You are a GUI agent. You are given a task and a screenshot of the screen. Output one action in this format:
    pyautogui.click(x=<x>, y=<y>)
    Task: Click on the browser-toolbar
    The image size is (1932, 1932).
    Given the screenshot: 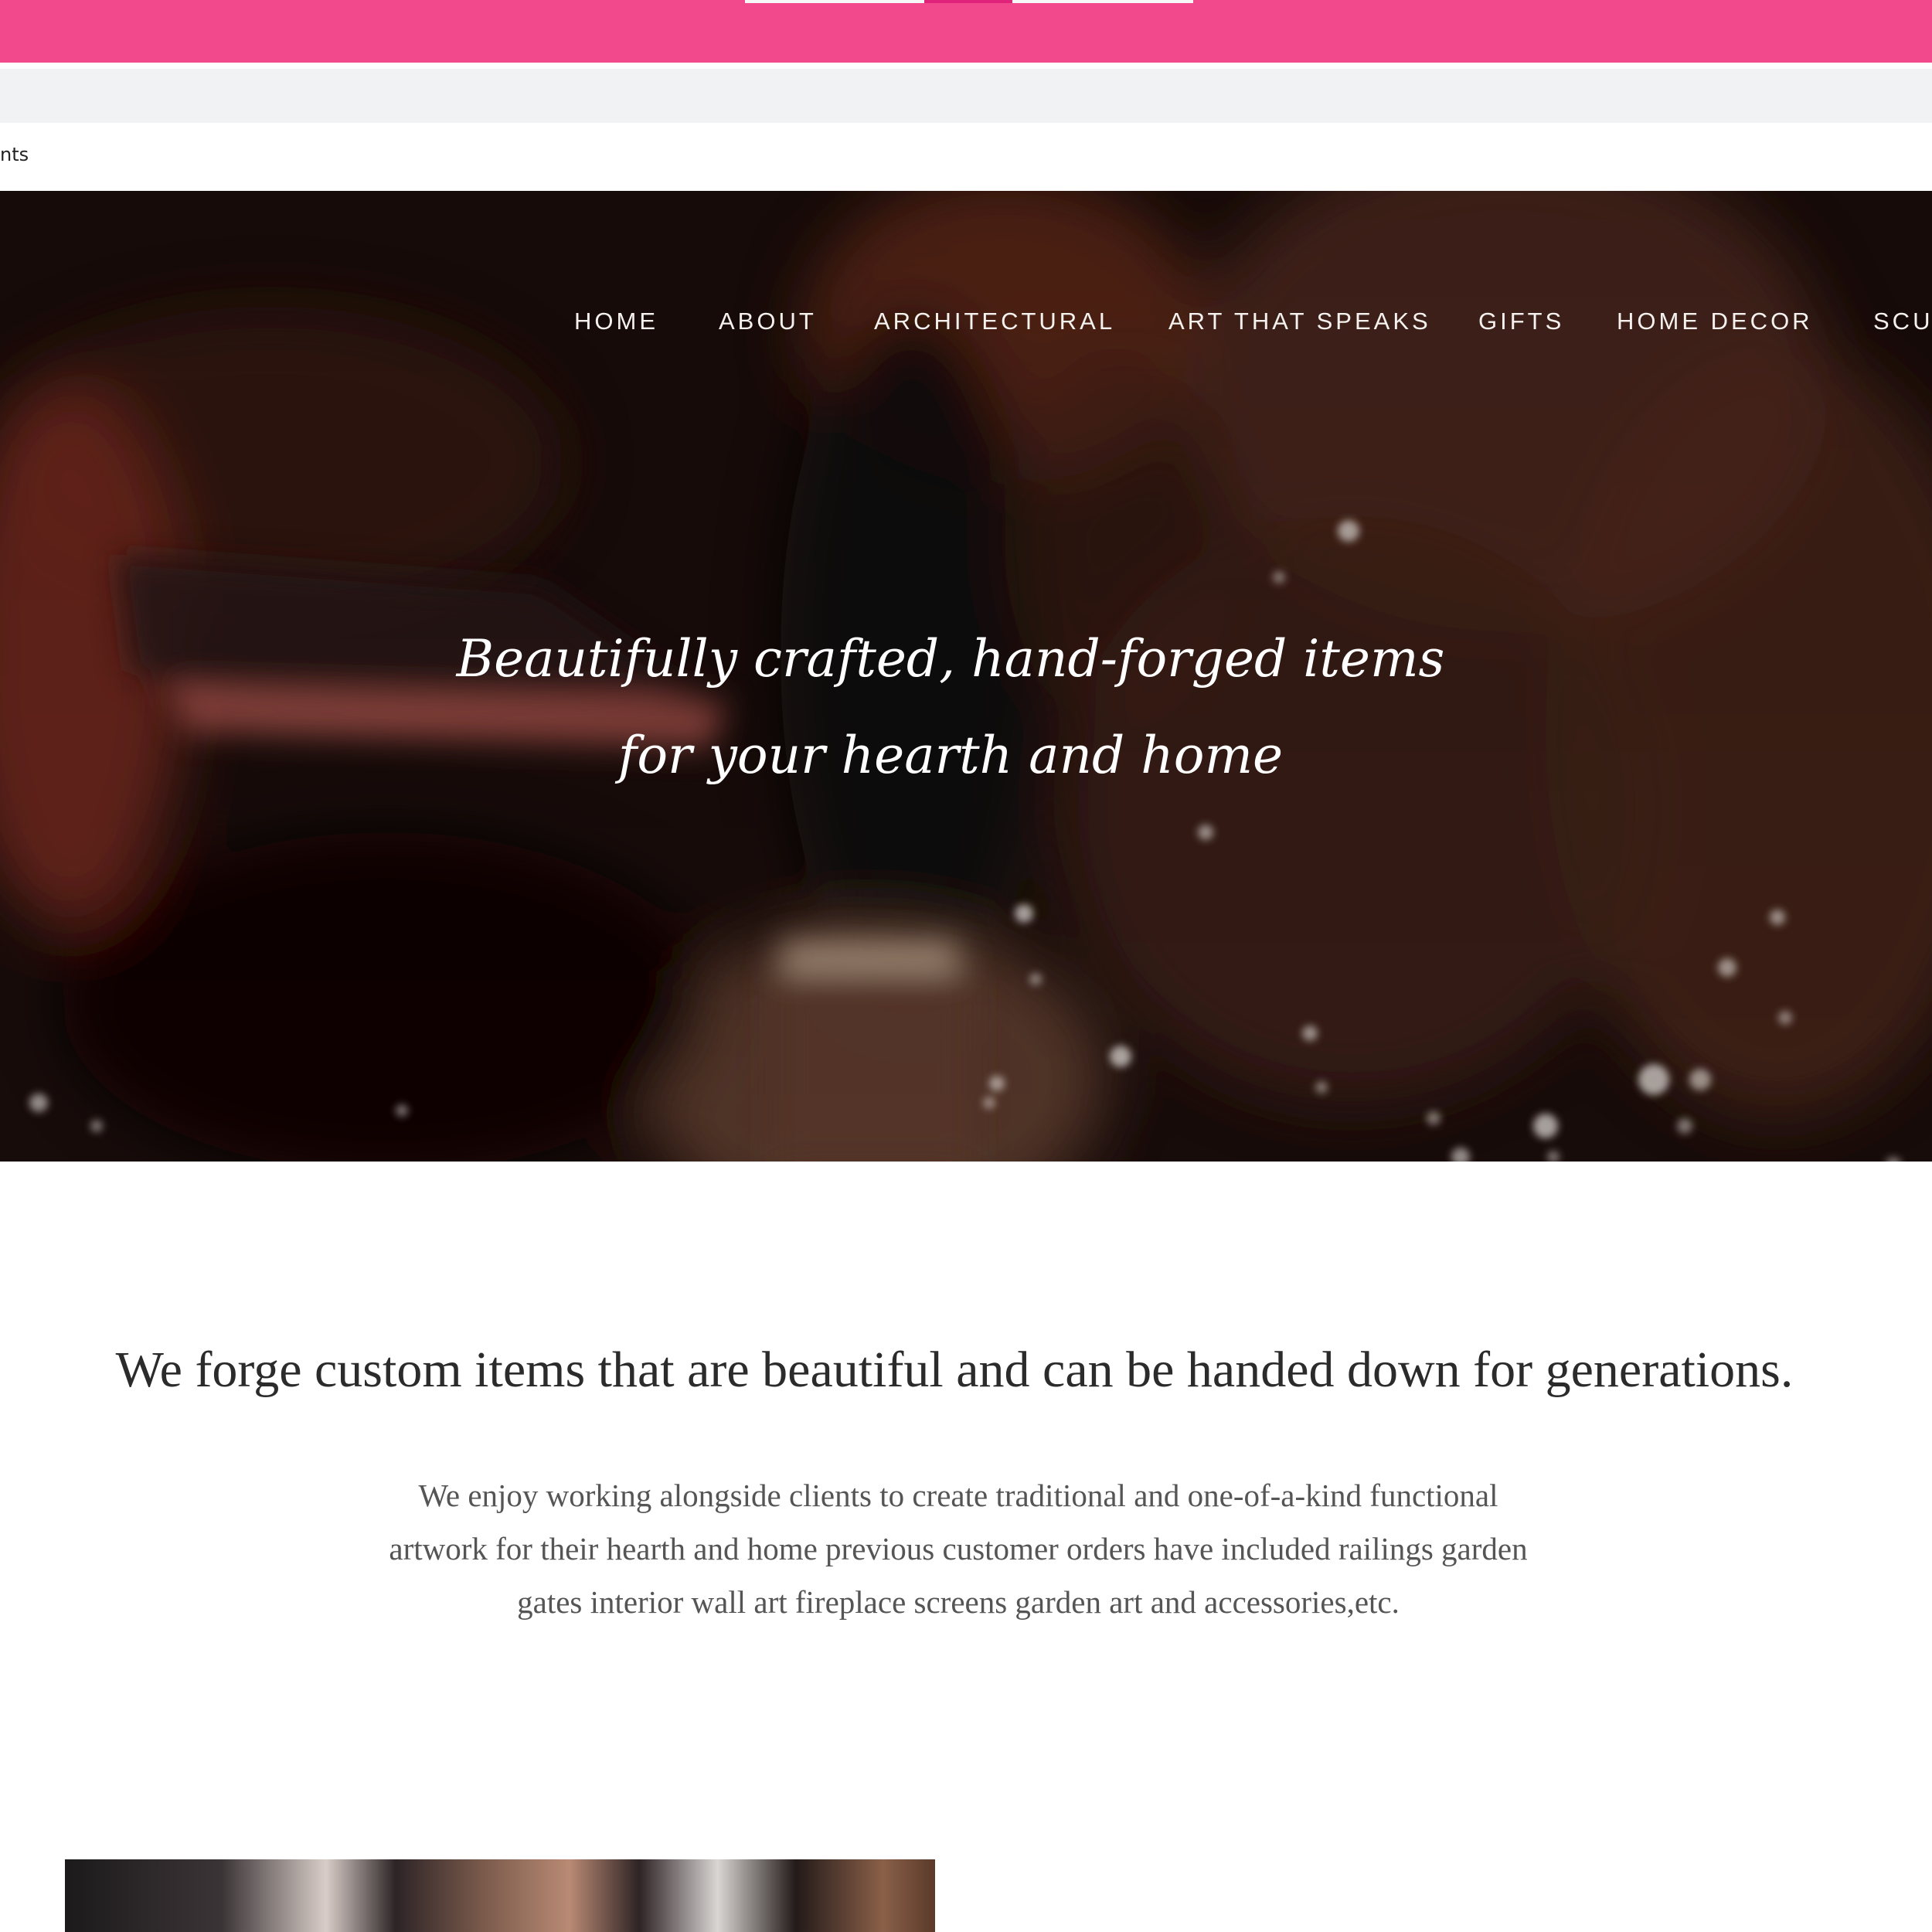 What is the action you would take?
    pyautogui.click(x=966, y=96)
    